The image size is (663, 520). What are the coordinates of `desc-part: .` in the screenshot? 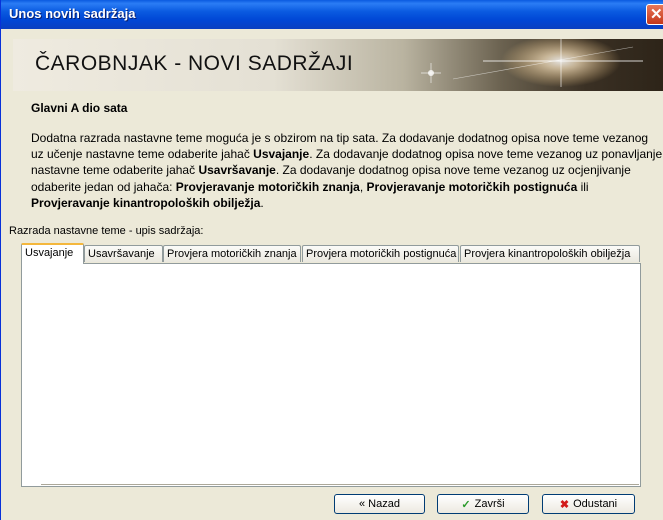 It's located at (262, 202).